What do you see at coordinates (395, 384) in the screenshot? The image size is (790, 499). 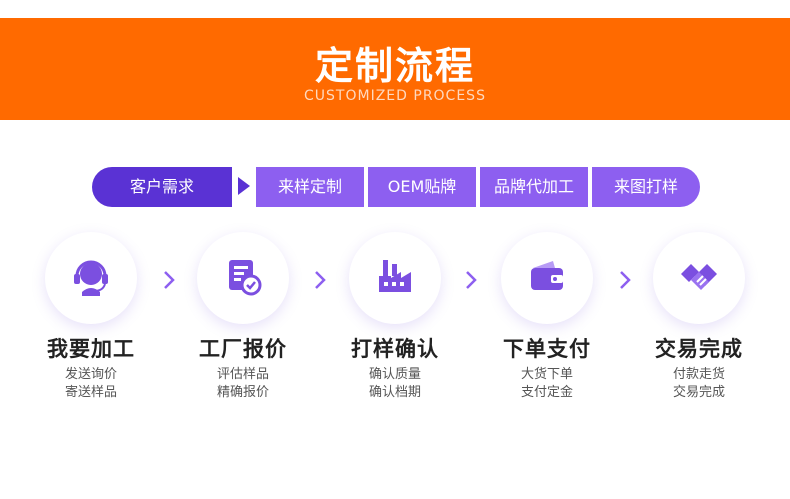 I see `step-description: 确认质量 确认档期` at bounding box center [395, 384].